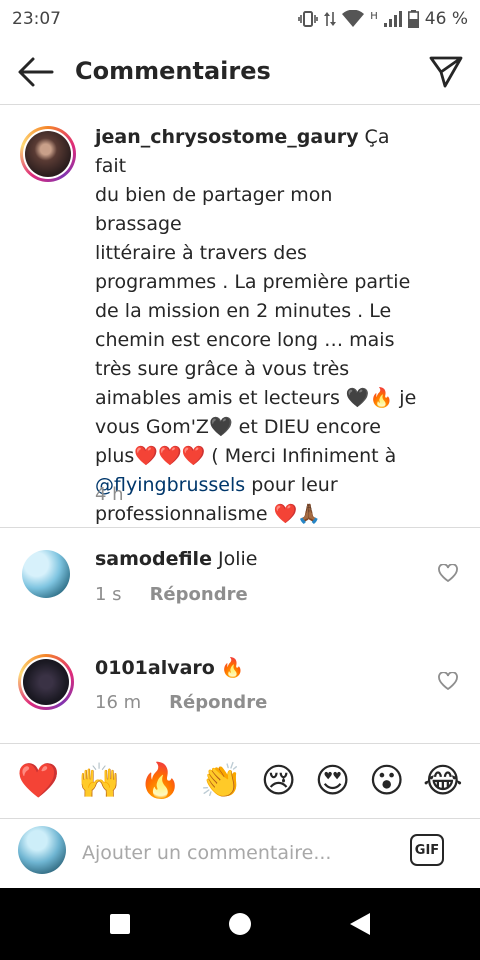 The image size is (480, 960). I want to click on status-icons: H 46 %, so click(383, 19).